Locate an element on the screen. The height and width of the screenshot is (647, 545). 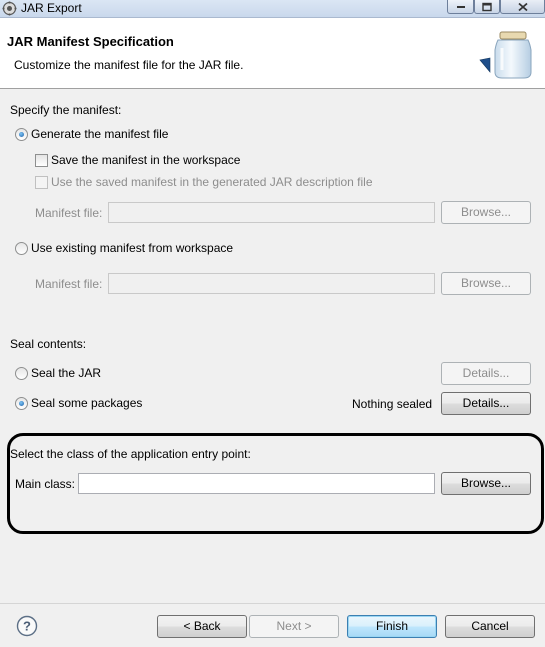
seal-some-packages-label: Seal some packages is located at coordinates (86, 403).